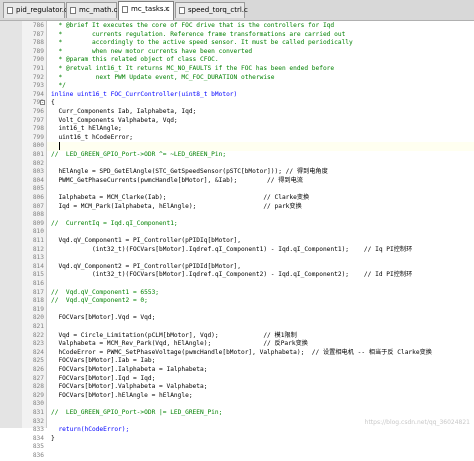 The height and width of the screenshot is (461, 474). Describe the element at coordinates (38, 421) in the screenshot. I see `line-number: 832` at that location.